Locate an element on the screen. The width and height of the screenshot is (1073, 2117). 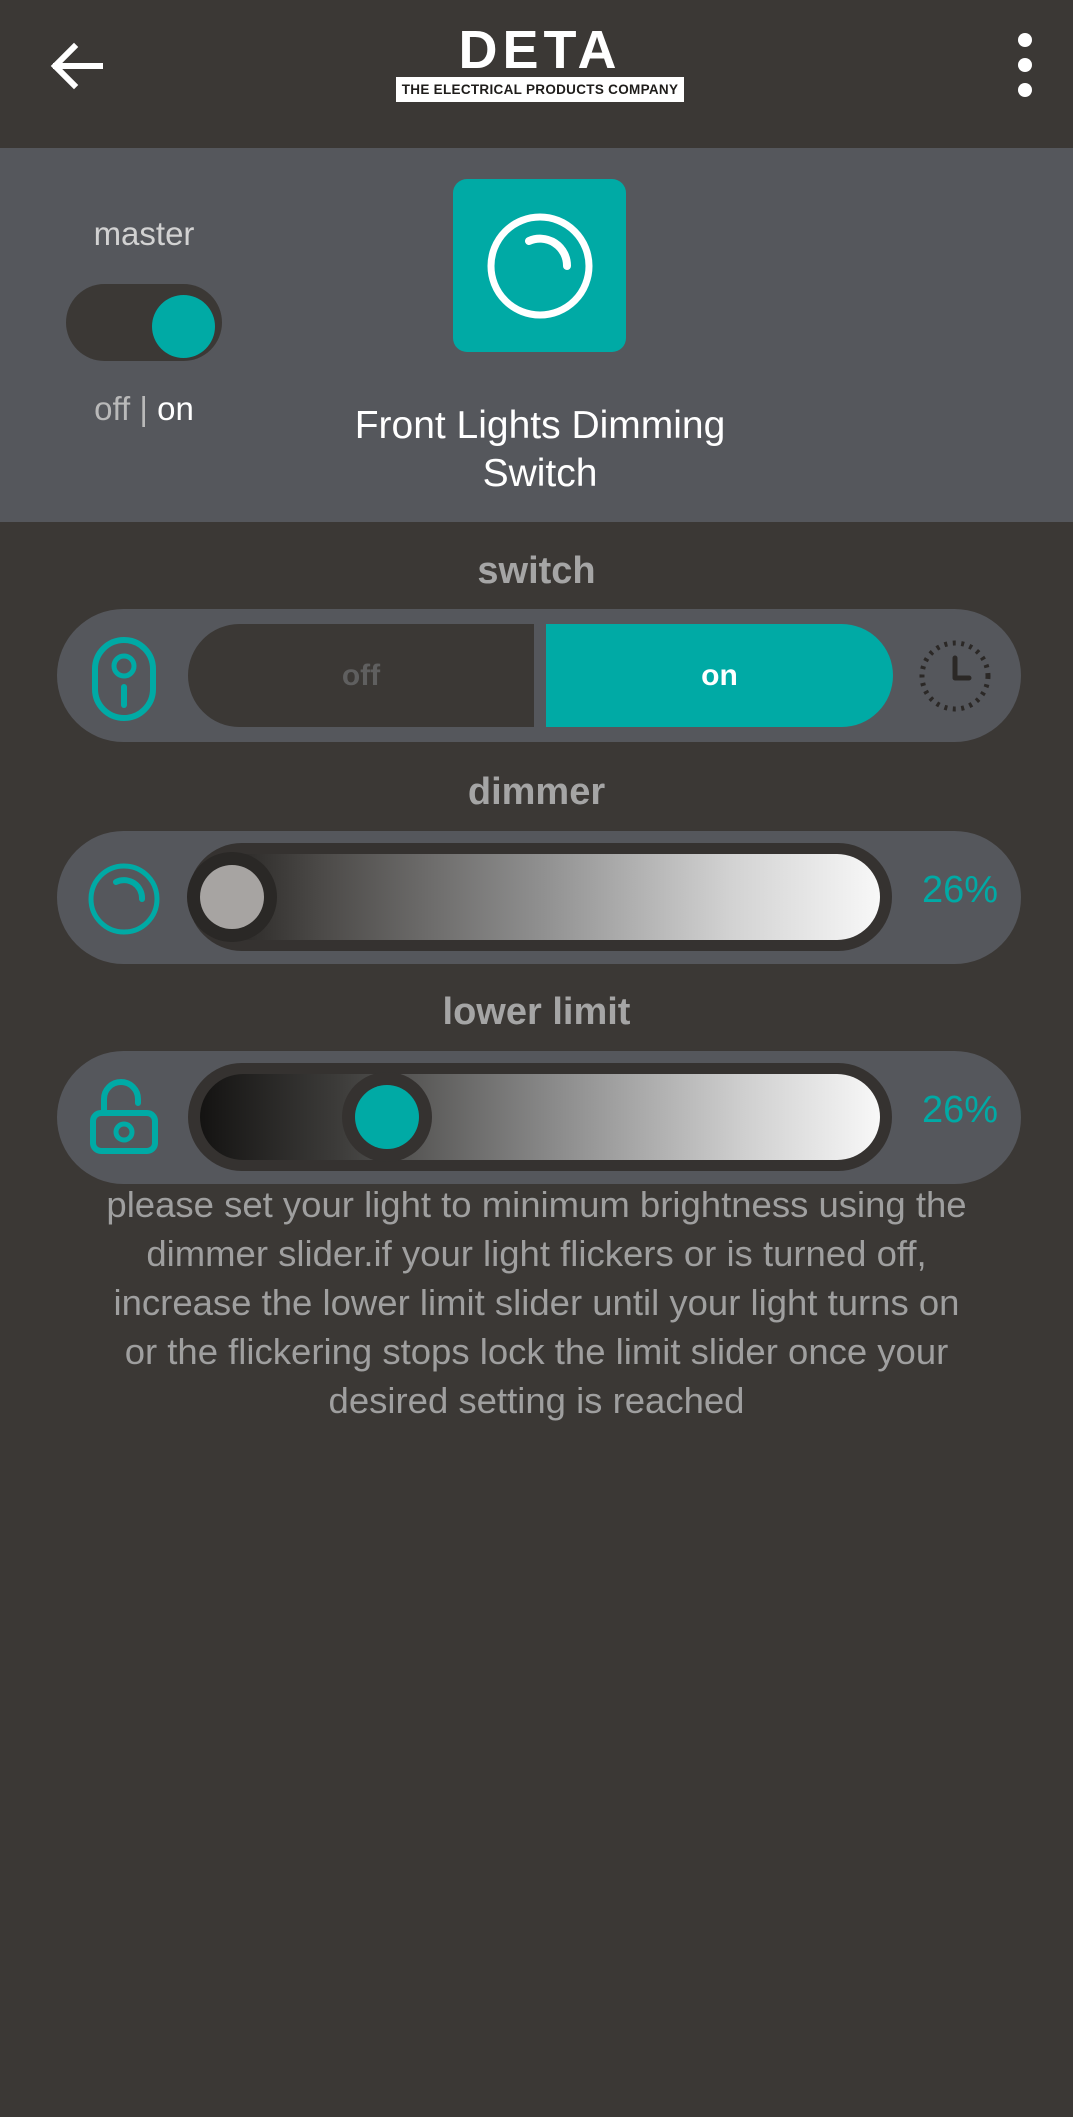
master-state-on: on is located at coordinates (175, 408).